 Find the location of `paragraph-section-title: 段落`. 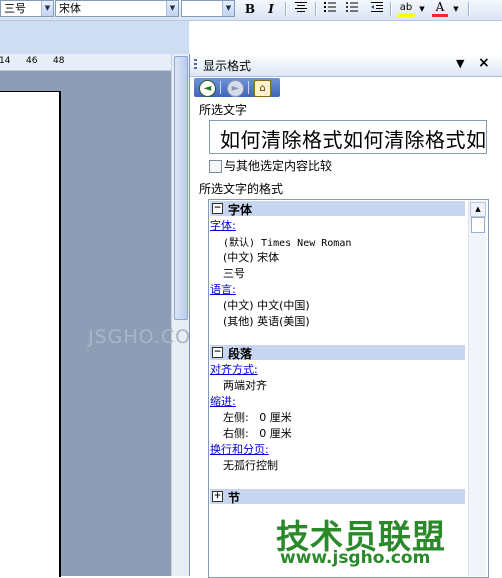

paragraph-section-title: 段落 is located at coordinates (240, 354).